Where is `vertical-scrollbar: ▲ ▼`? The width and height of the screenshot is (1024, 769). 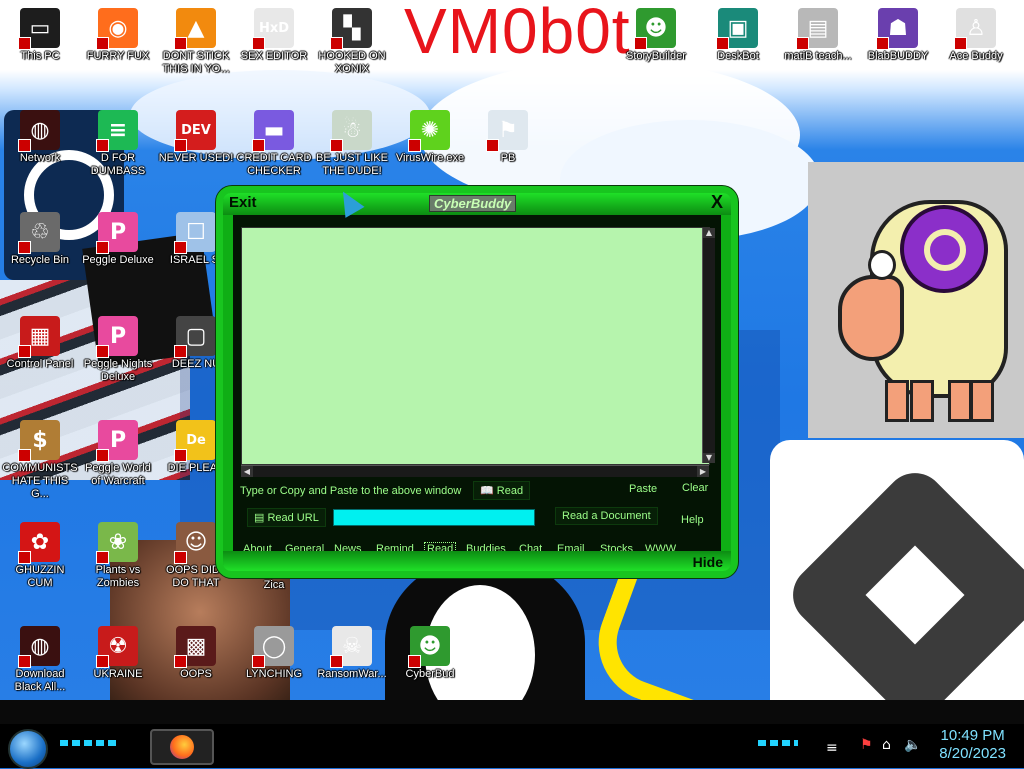
vertical-scrollbar: ▲ ▼ is located at coordinates (708, 345).